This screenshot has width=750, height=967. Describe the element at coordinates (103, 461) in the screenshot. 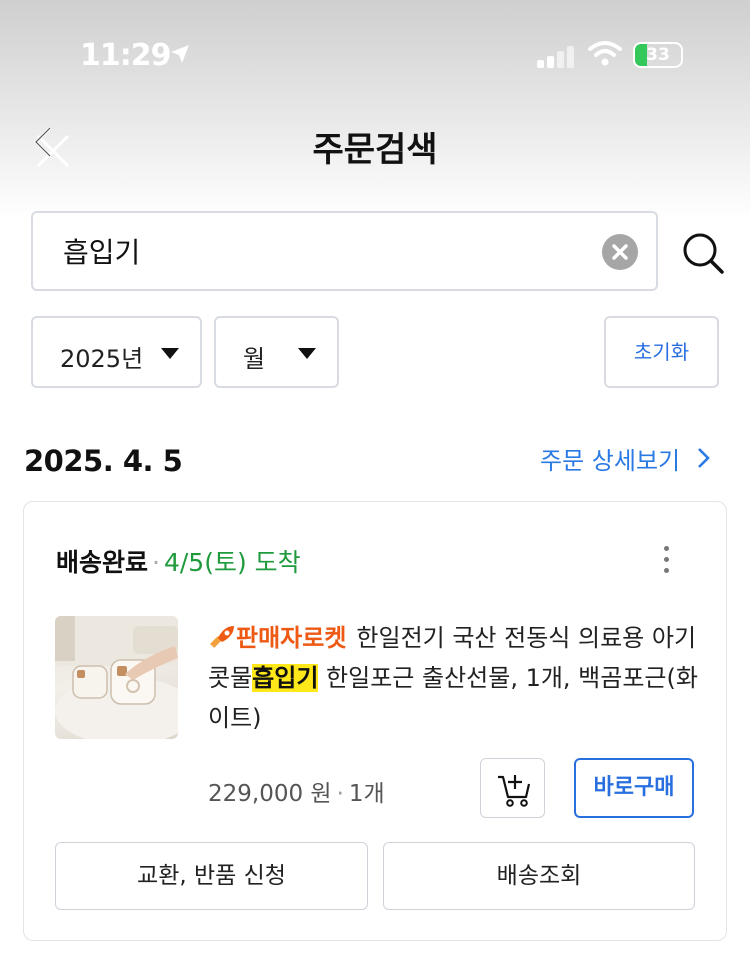

I see `order-date: 2025. 4. 5` at that location.